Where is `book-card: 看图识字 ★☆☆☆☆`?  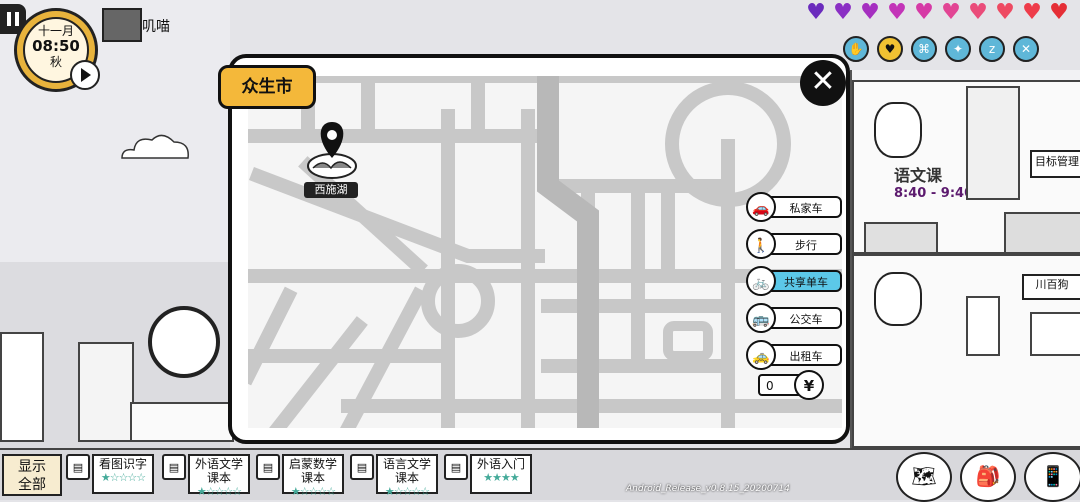 book-card: 看图识字 ★☆☆☆☆ is located at coordinates (123, 474).